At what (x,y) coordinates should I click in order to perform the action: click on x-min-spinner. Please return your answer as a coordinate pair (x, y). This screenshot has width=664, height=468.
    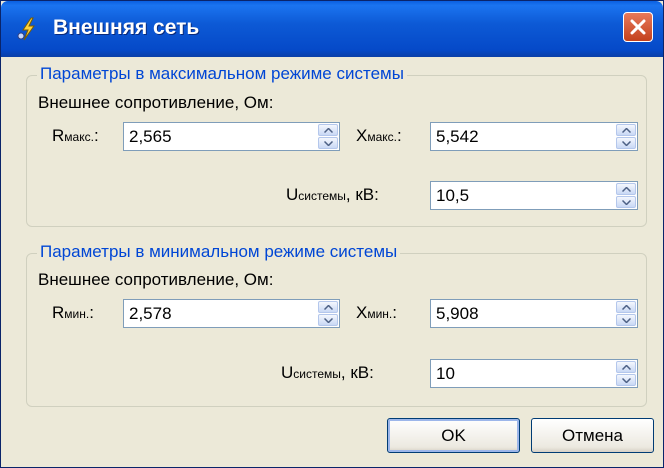
    Looking at the image, I should click on (626, 313).